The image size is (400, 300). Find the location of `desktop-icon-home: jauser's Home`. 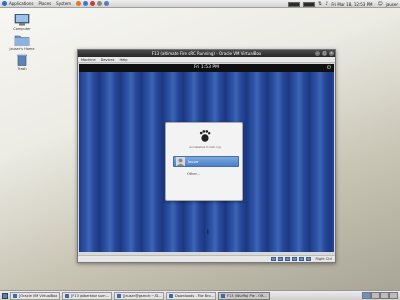

desktop-icon-home: jauser's Home is located at coordinates (22, 42).